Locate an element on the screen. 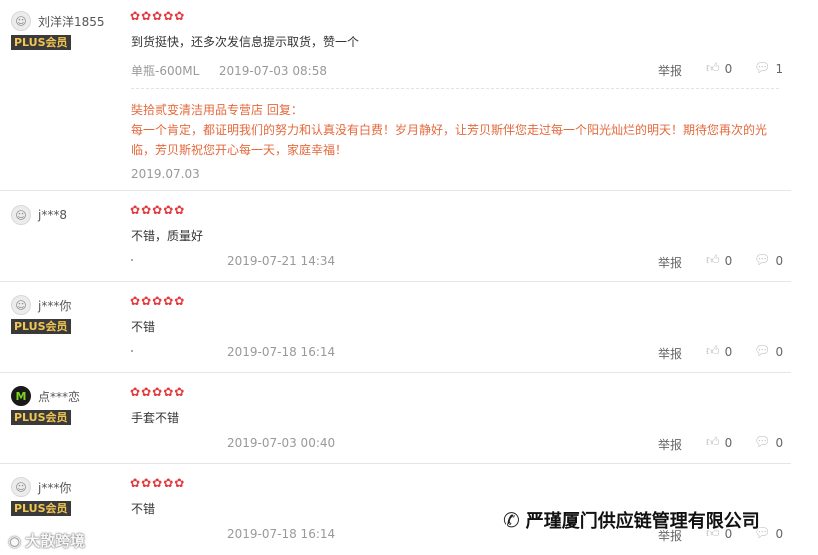 The height and width of the screenshot is (555, 818). review-text: 手套不错 is located at coordinates (155, 418).